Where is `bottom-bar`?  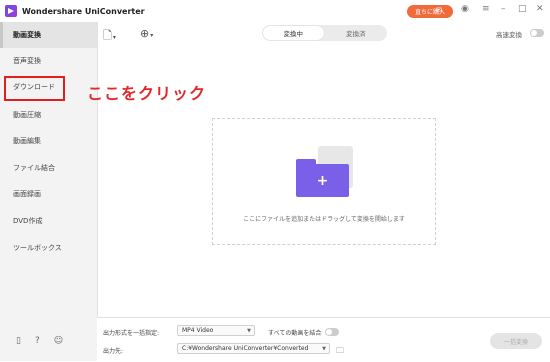
bottom-bar is located at coordinates (323, 339).